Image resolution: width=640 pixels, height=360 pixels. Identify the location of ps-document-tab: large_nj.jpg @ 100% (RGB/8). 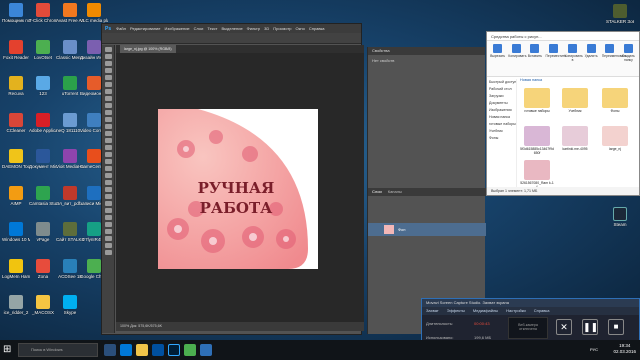
(148, 49).